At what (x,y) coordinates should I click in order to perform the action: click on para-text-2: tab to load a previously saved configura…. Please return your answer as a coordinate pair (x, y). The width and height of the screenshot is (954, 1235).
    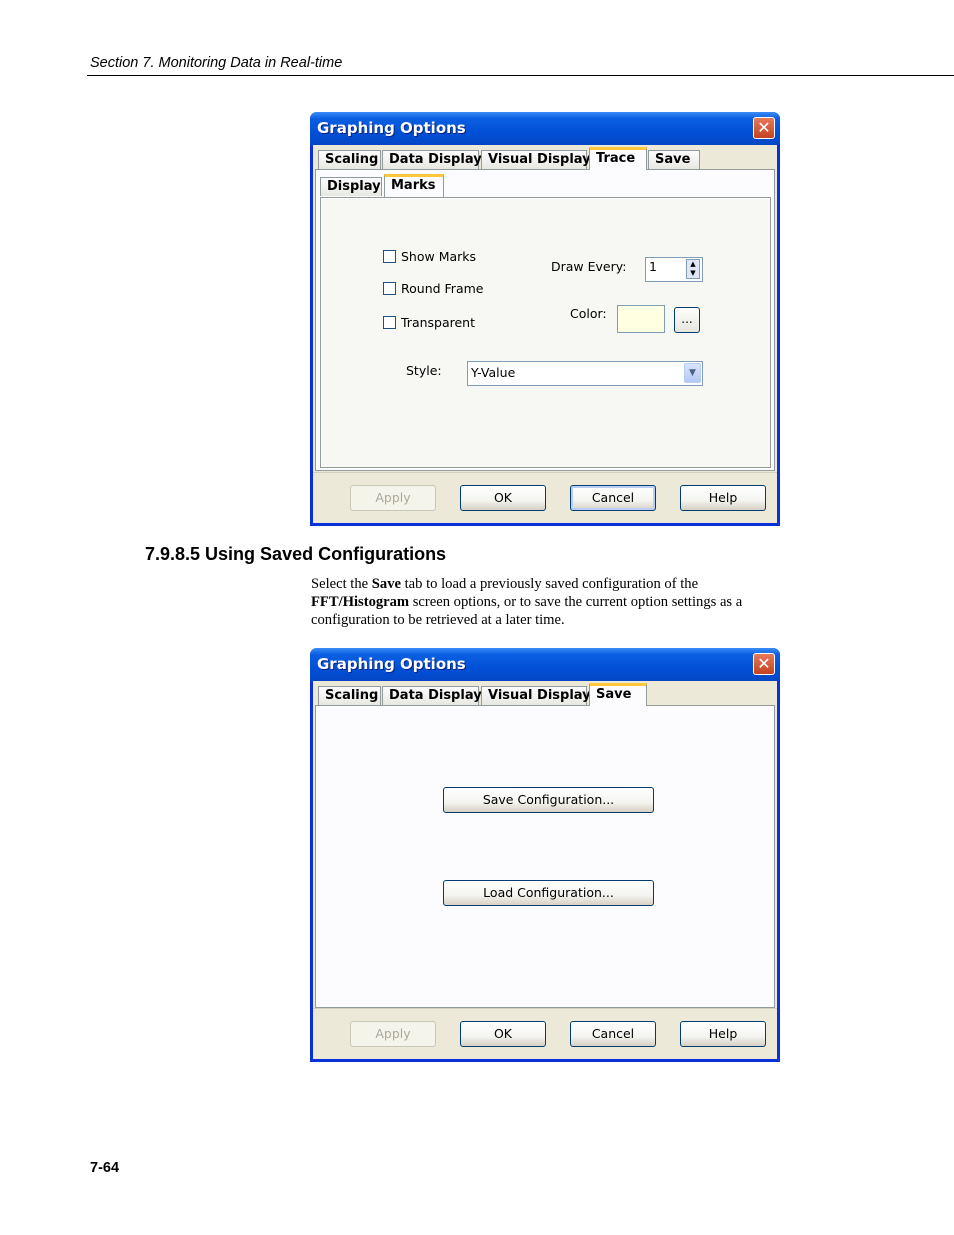
    Looking at the image, I should click on (549, 584).